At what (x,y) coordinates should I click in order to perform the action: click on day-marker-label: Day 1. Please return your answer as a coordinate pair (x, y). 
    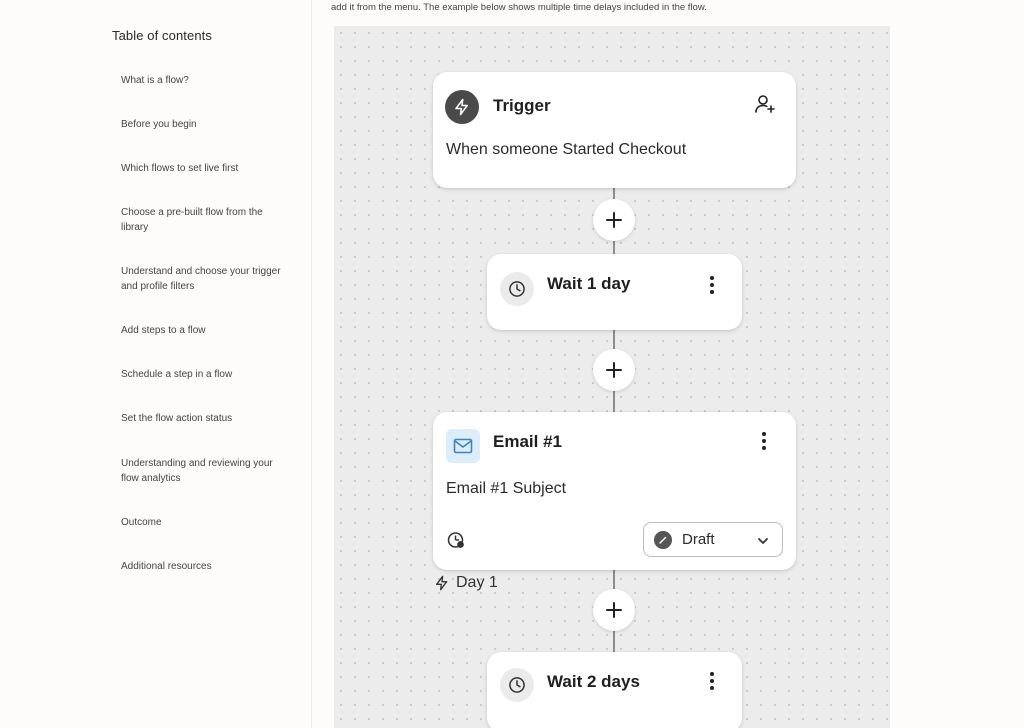
    Looking at the image, I should click on (477, 582).